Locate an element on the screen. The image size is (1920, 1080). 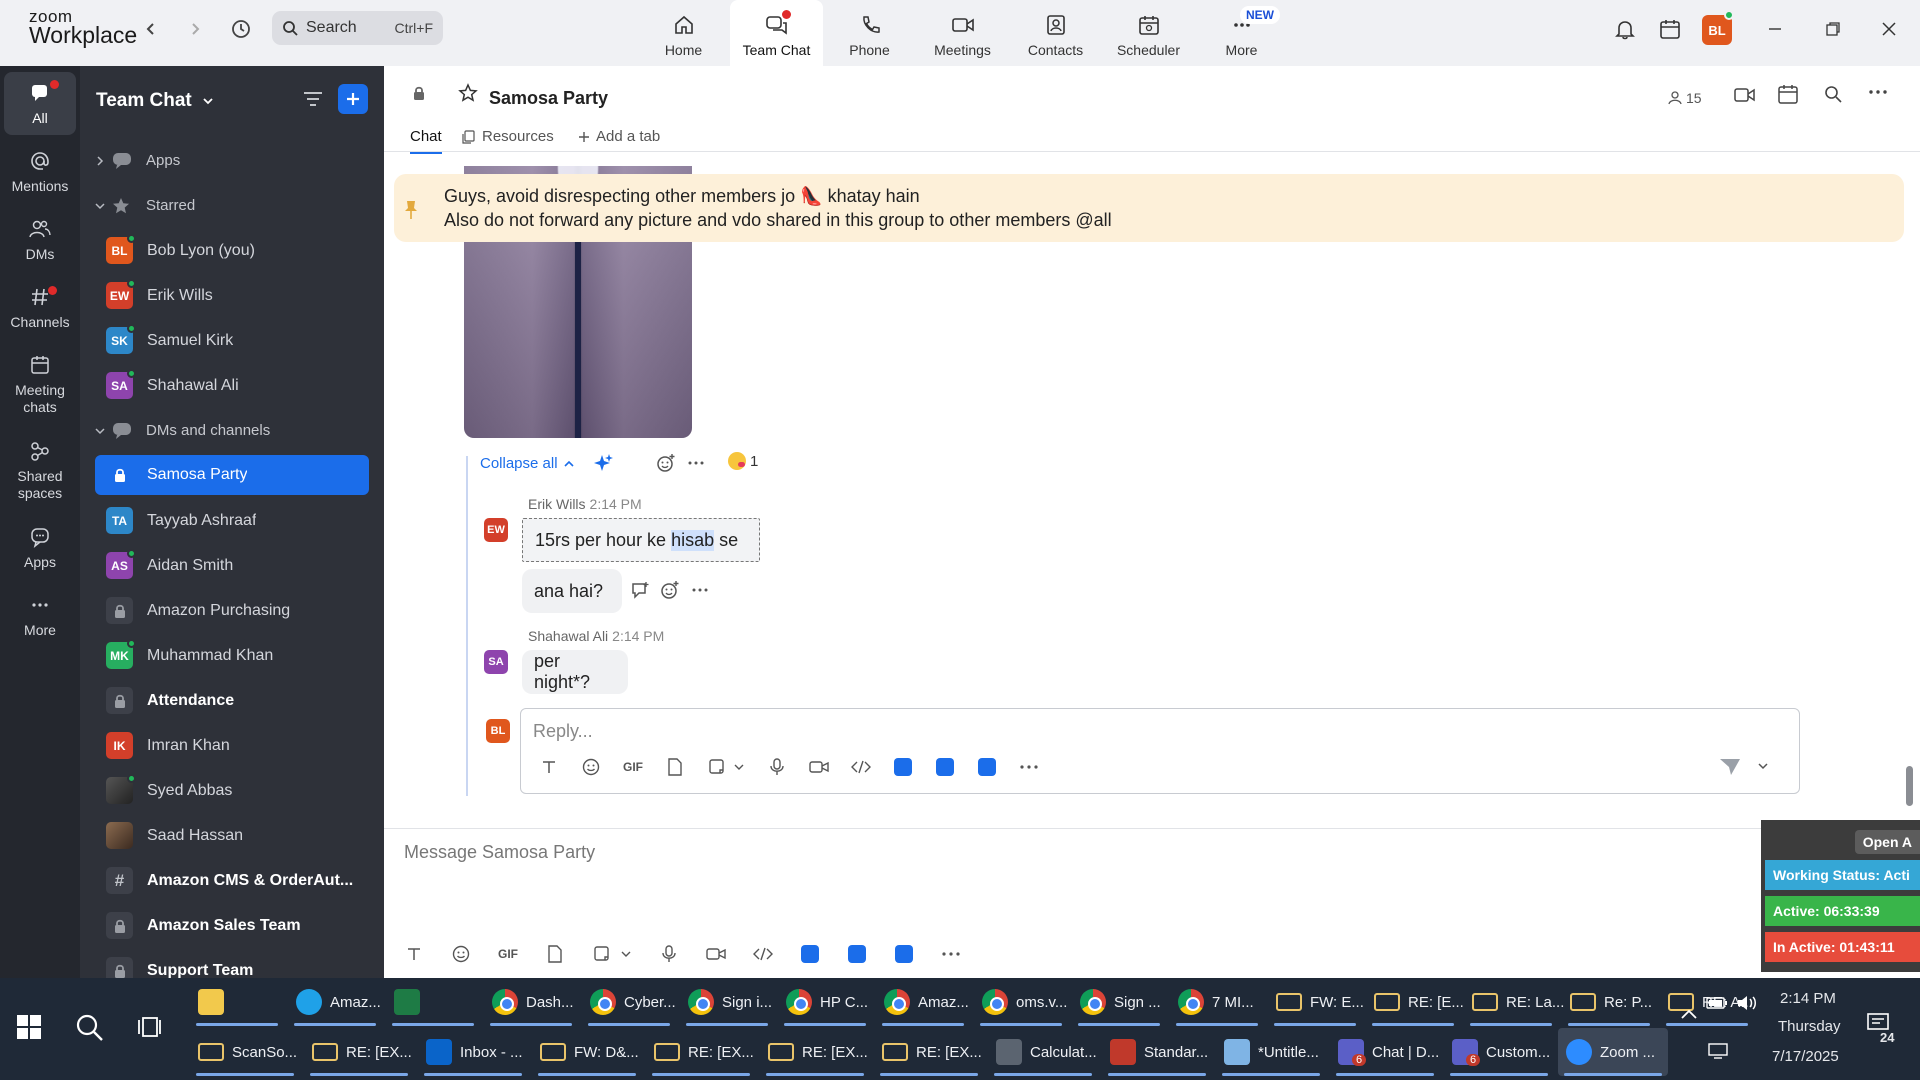
attach-file-button is located at coordinates (675, 767).